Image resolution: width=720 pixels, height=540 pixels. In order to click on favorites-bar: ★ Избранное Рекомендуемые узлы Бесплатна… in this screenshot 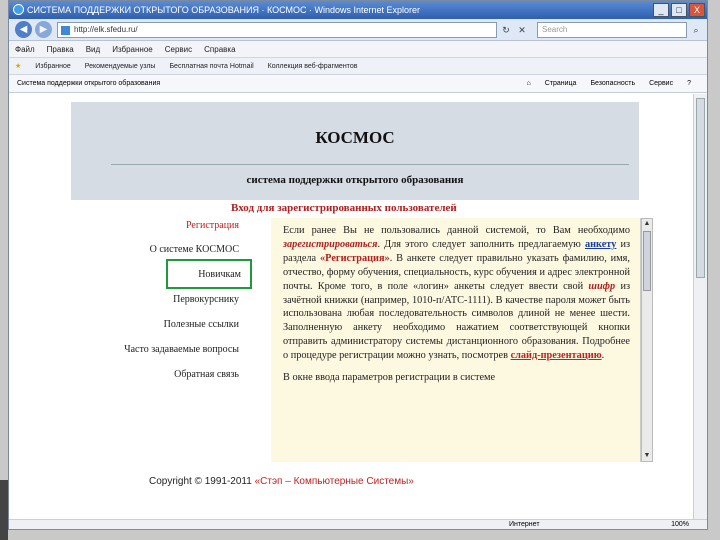, I will do `click(358, 66)`.